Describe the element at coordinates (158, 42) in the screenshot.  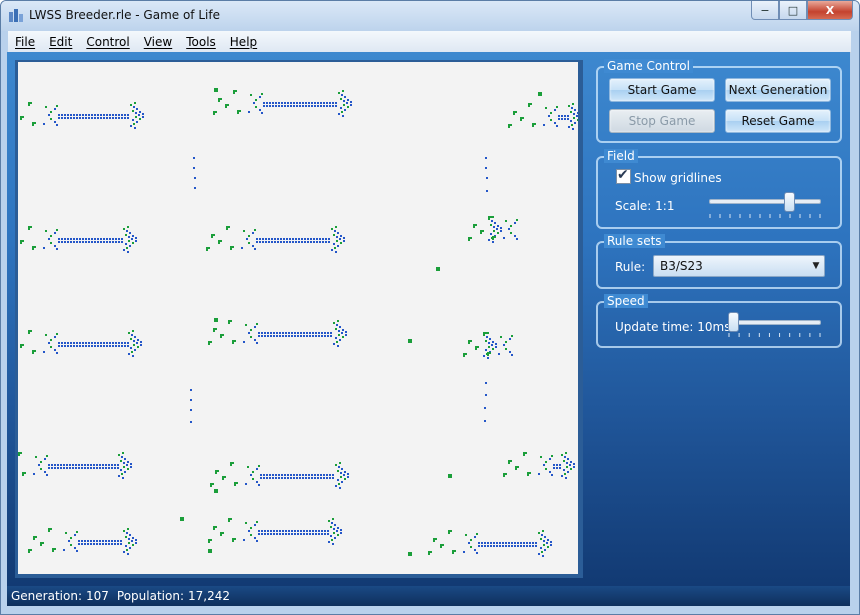
I see `menu-view: View` at that location.